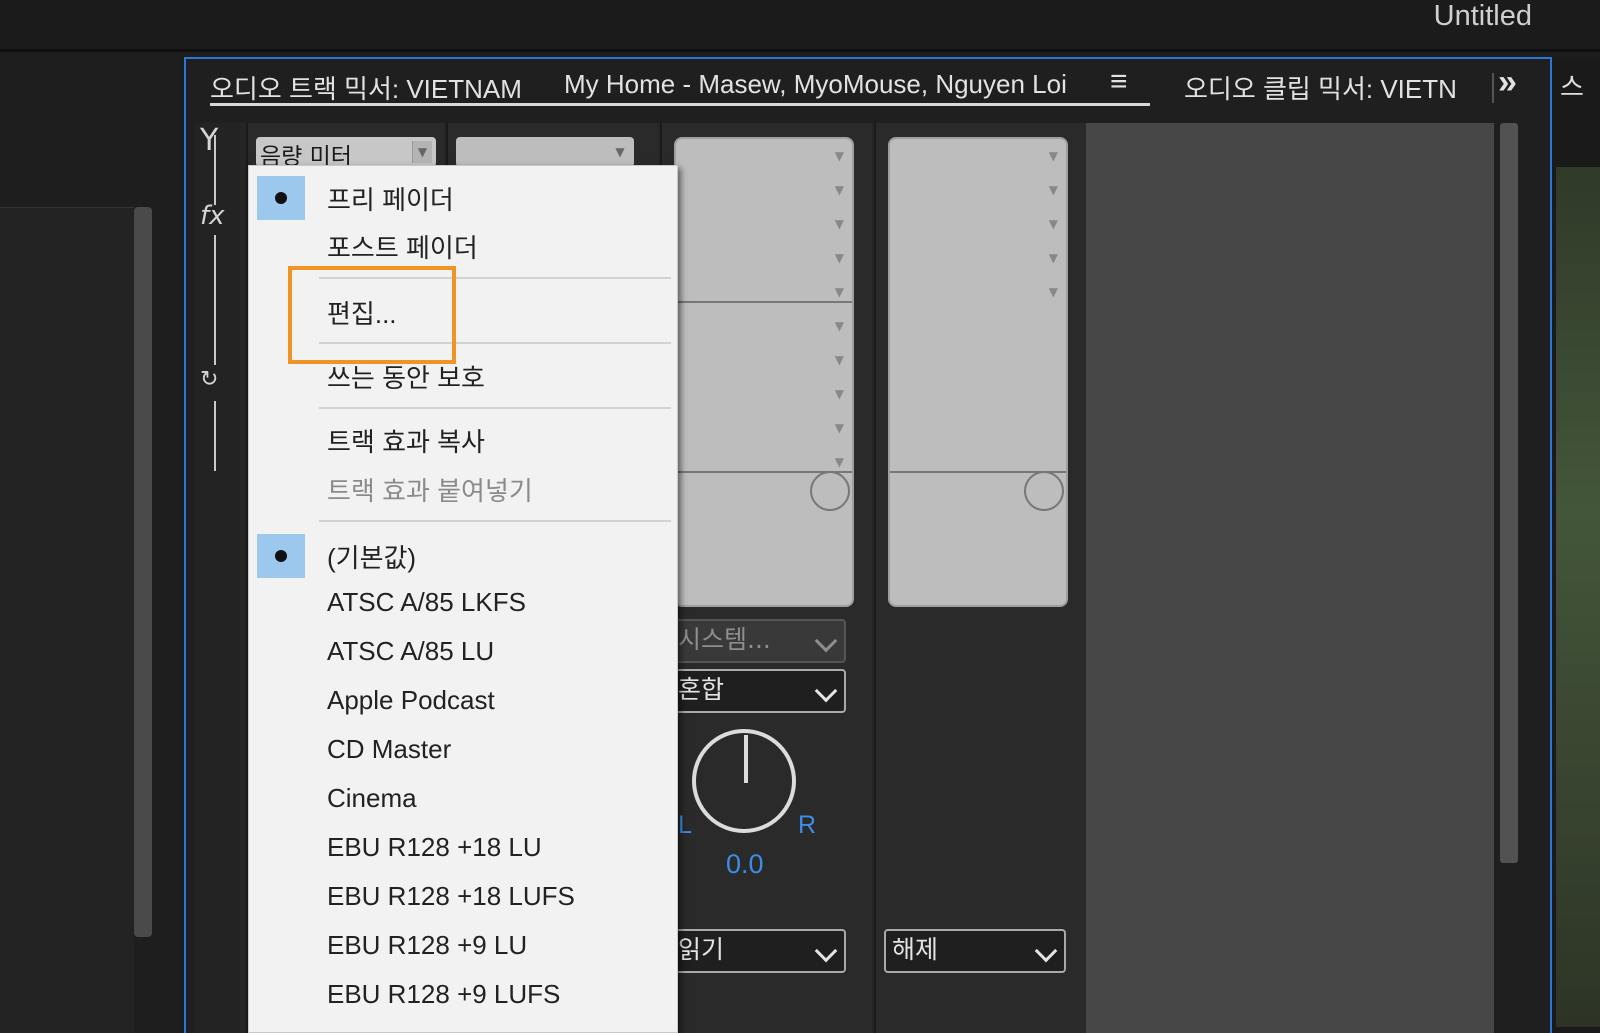 The width and height of the screenshot is (1600, 1033). I want to click on menu-item-label: Cinema, so click(372, 798).